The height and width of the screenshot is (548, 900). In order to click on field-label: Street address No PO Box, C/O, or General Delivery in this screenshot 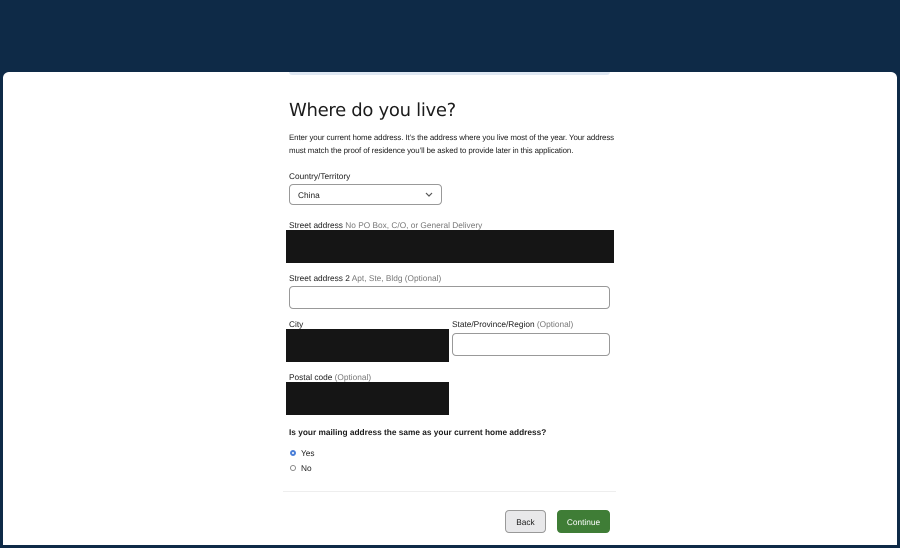, I will do `click(386, 225)`.